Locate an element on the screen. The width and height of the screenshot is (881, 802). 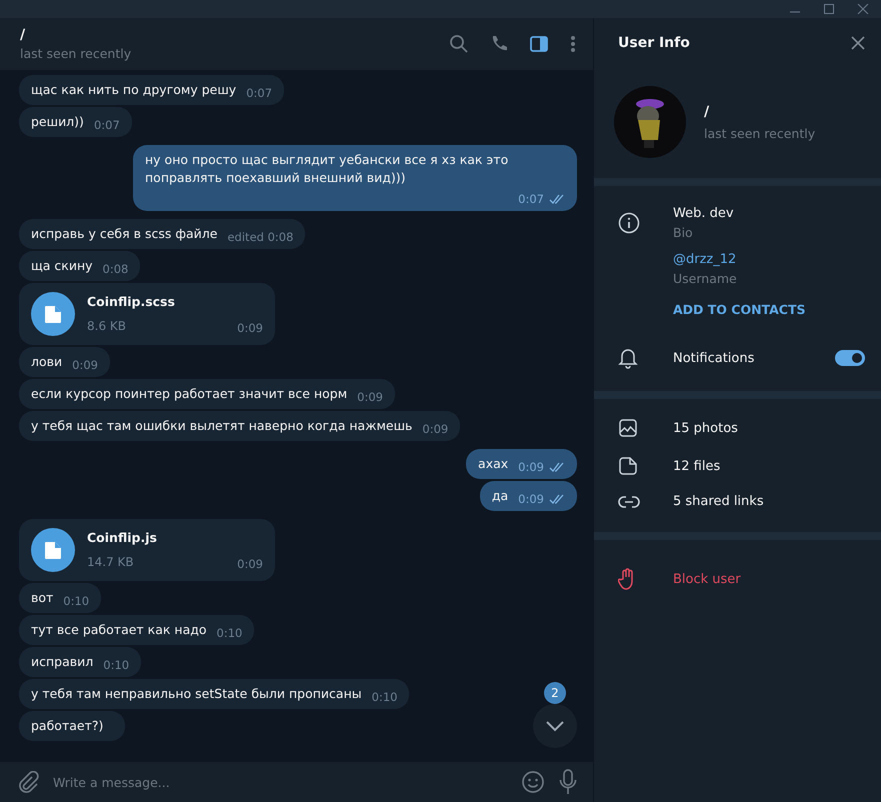
media-link: 12 files is located at coordinates (696, 466).